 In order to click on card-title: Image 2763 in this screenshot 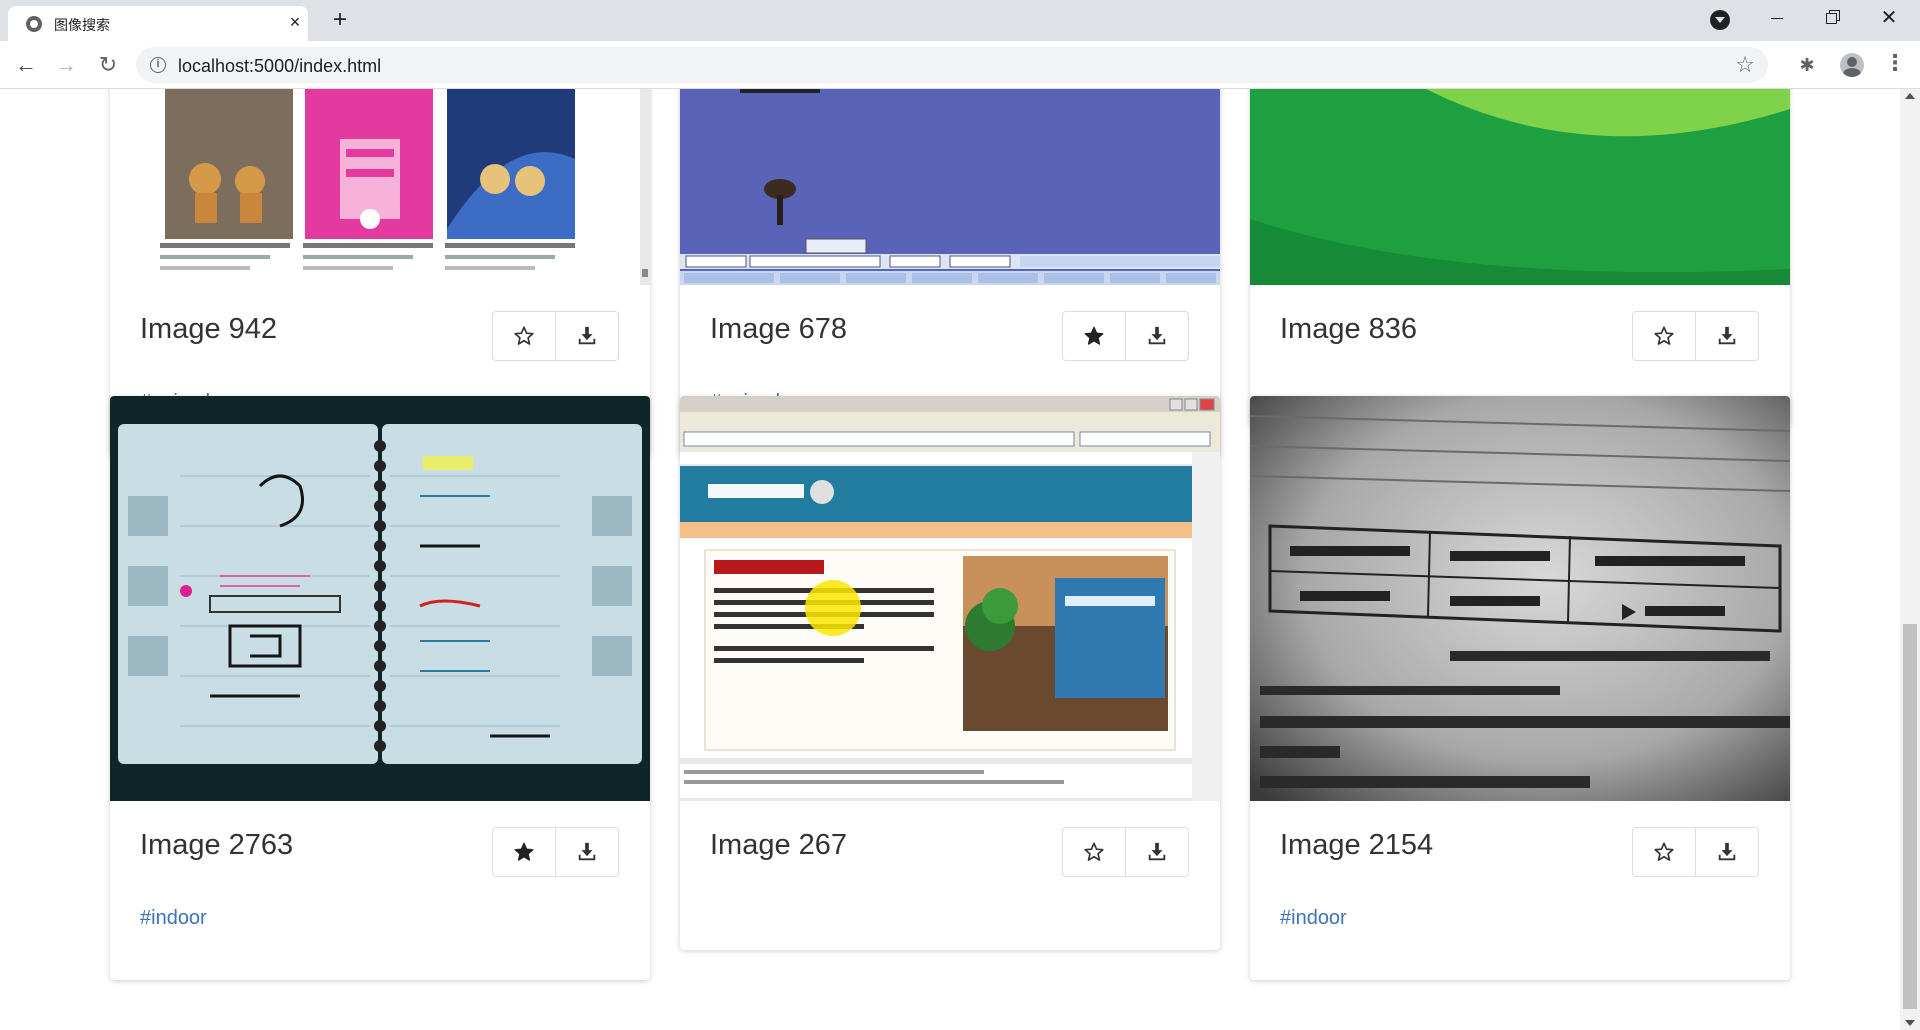, I will do `click(217, 845)`.